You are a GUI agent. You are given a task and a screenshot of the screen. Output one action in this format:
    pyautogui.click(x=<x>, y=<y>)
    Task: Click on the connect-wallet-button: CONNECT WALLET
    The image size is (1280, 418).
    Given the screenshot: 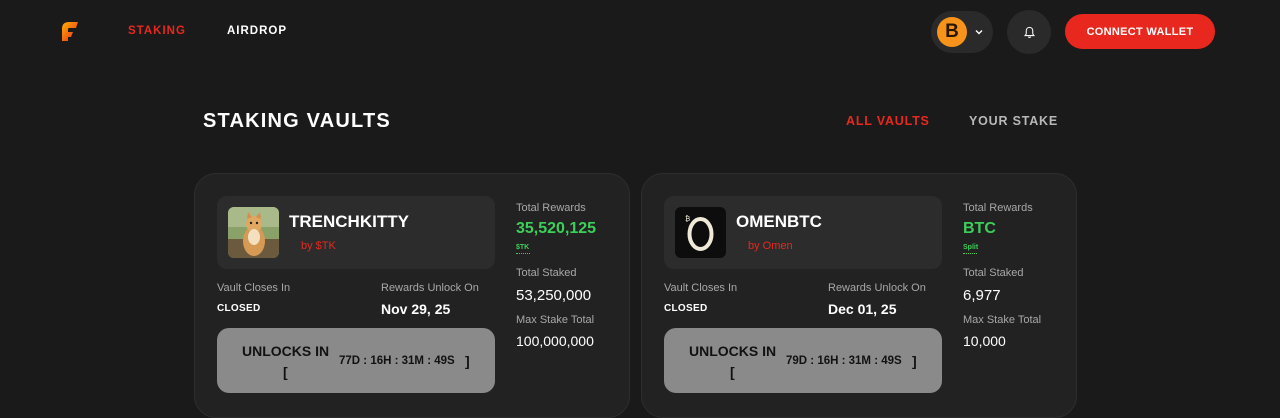 What is the action you would take?
    pyautogui.click(x=1140, y=31)
    